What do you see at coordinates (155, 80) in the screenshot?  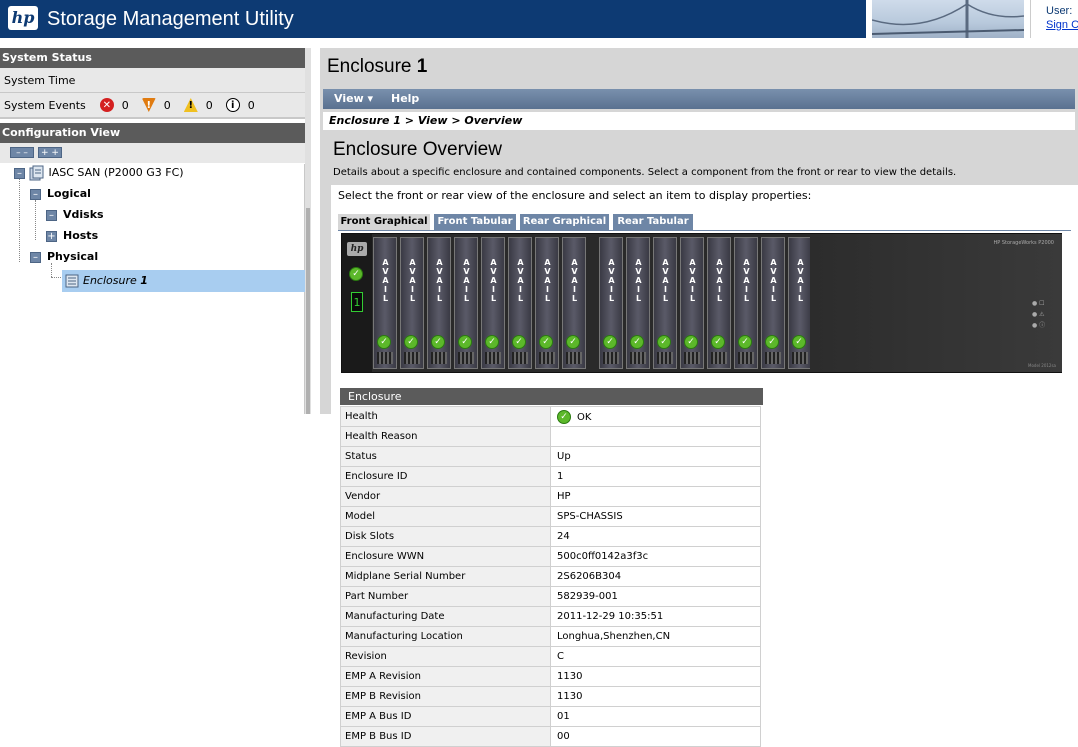 I see `system-time-row: System Time` at bounding box center [155, 80].